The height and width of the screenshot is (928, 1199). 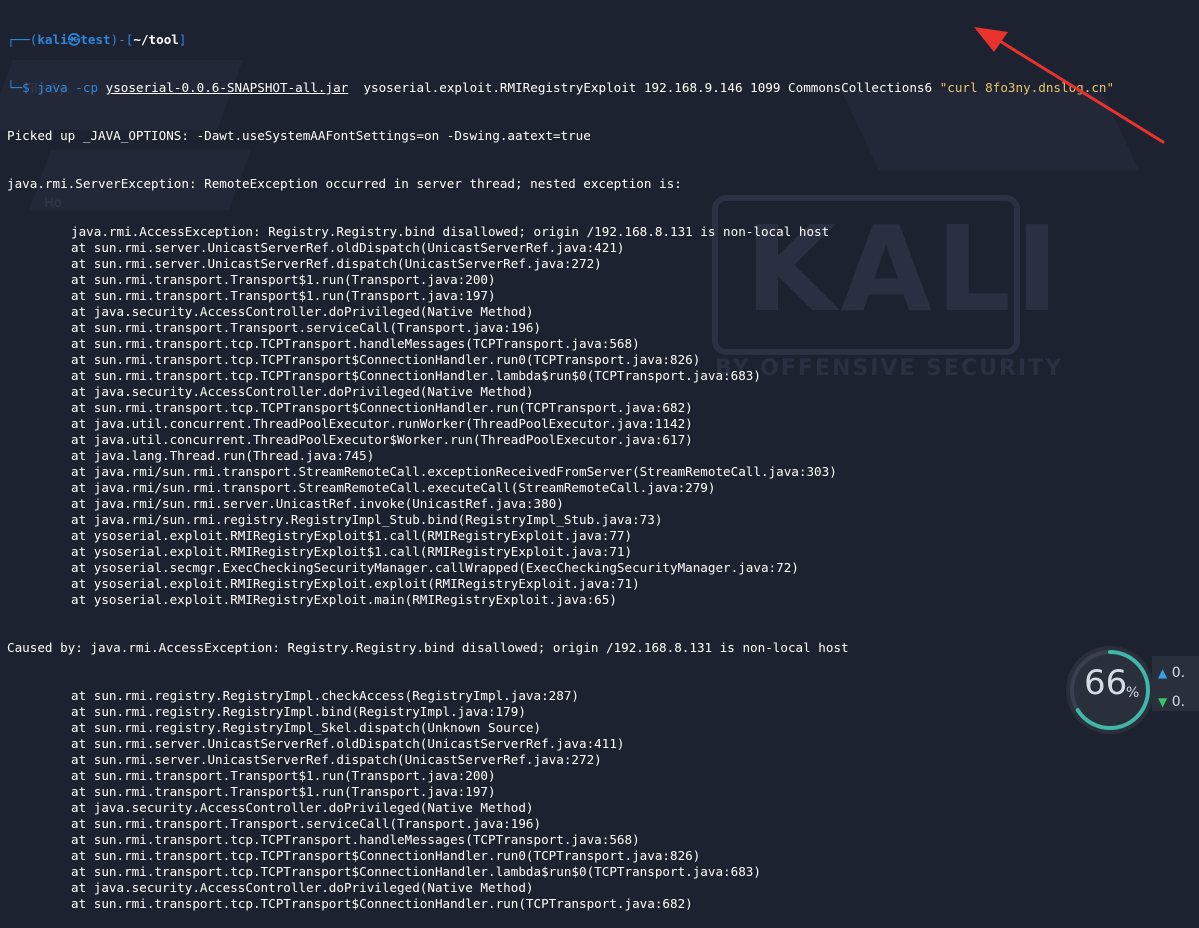 I want to click on arrow-up-icon: ▲, so click(x=1163, y=673).